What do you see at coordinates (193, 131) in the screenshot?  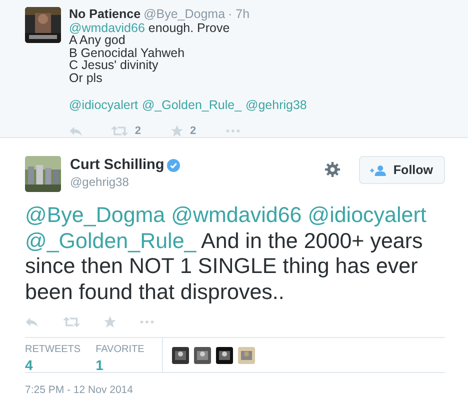 I see `favorite-count: 2` at bounding box center [193, 131].